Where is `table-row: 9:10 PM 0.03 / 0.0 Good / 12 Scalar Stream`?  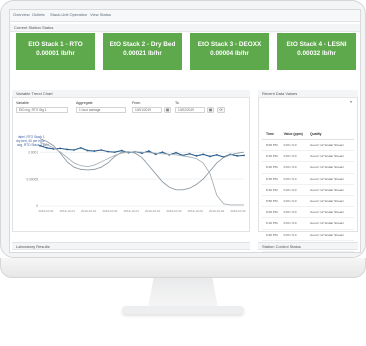
table-row: 9:10 PM 0.03 / 0.0 Good / 12 Scalar Stream is located at coordinates (308, 223).